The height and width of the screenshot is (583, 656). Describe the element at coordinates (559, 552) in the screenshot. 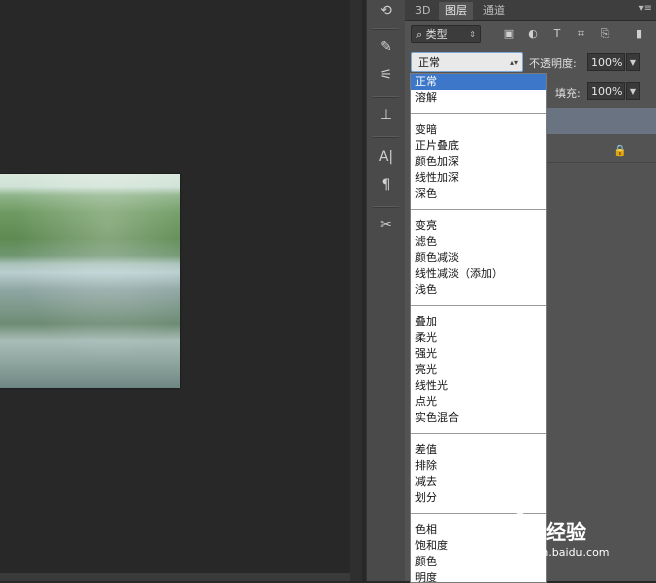

I see `watermark-url: jingyan.baidu.com` at that location.